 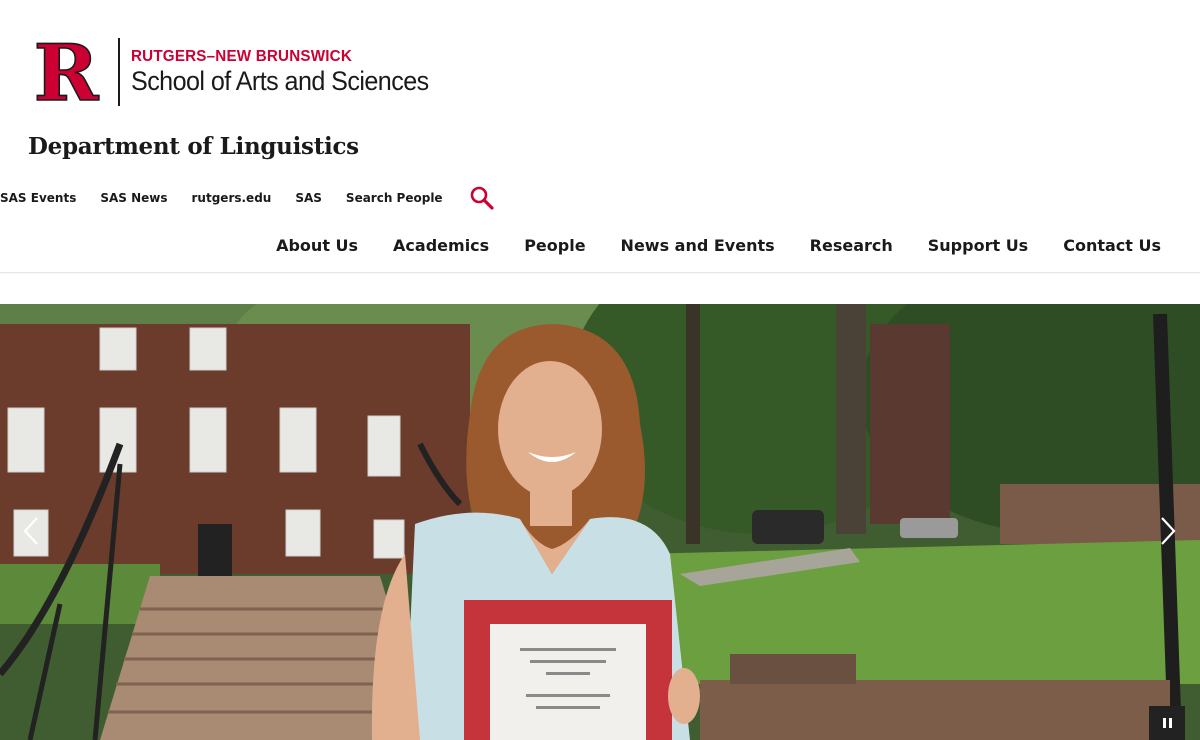 What do you see at coordinates (242, 56) in the screenshot?
I see `logo-subtitle: RUTGERS–NEW BRUNSWICK` at bounding box center [242, 56].